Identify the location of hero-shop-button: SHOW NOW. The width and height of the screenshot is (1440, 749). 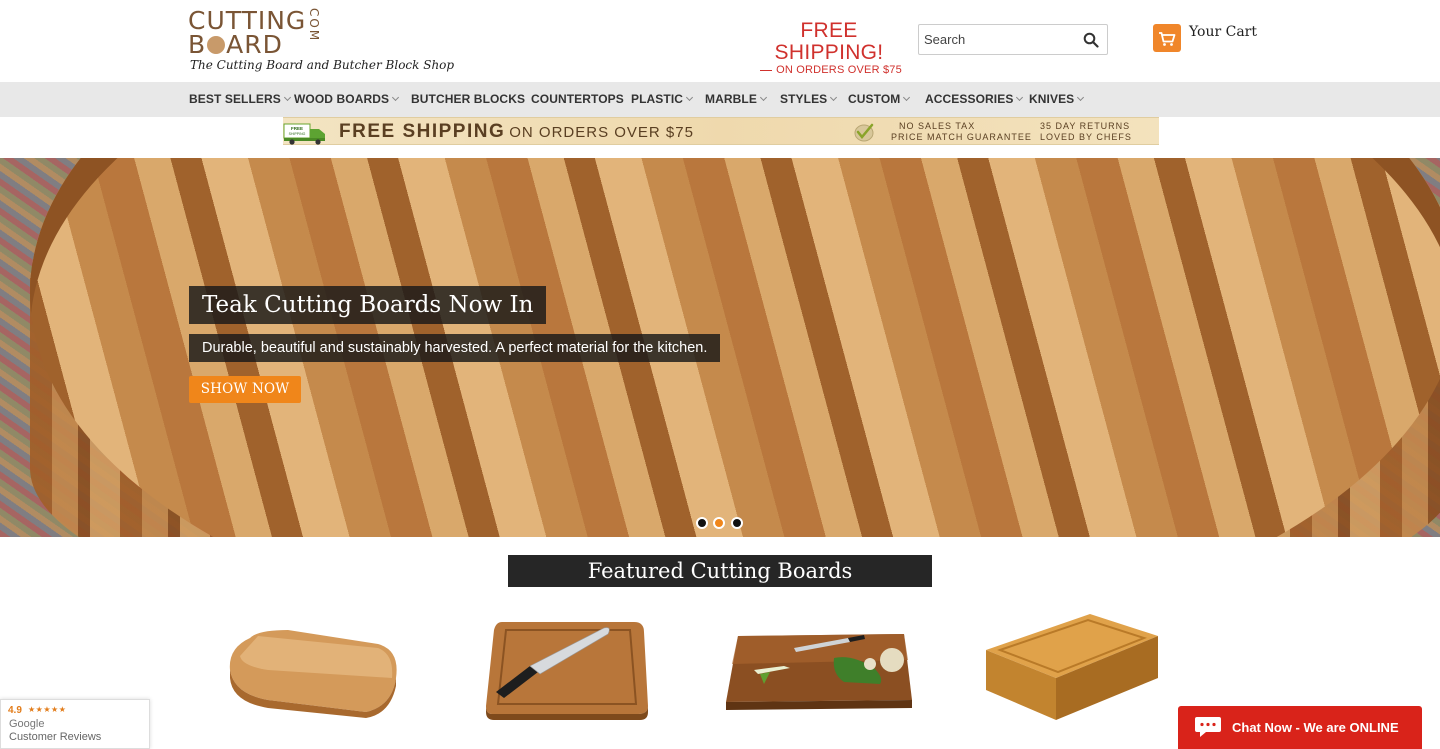
(245, 389).